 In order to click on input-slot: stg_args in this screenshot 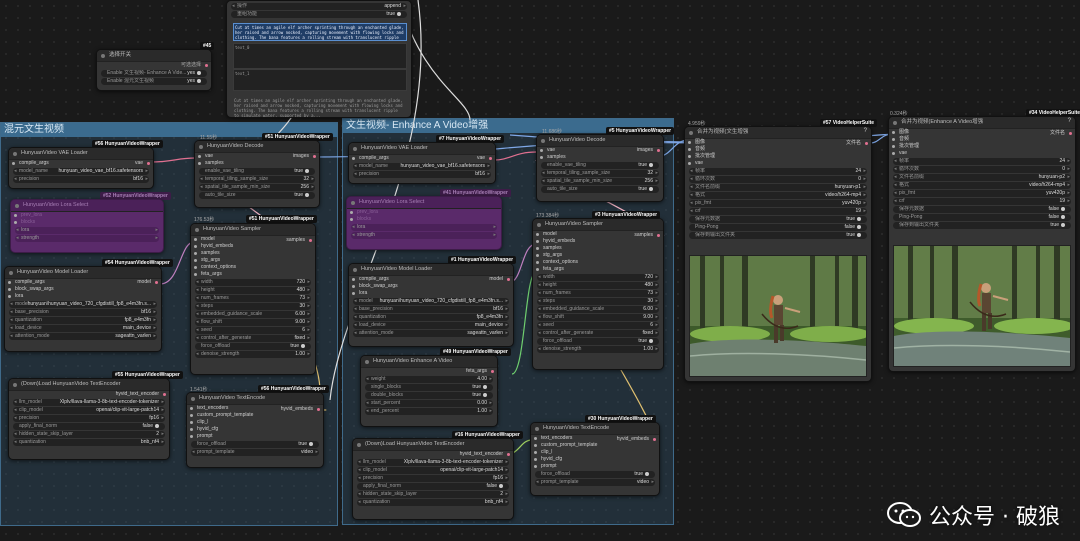, I will do `click(253, 260)`.